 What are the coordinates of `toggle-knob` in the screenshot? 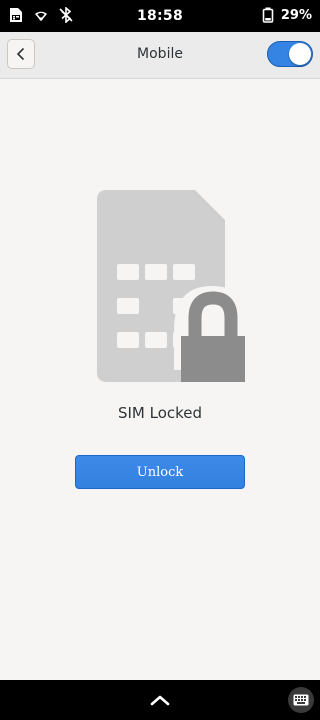 It's located at (300, 54).